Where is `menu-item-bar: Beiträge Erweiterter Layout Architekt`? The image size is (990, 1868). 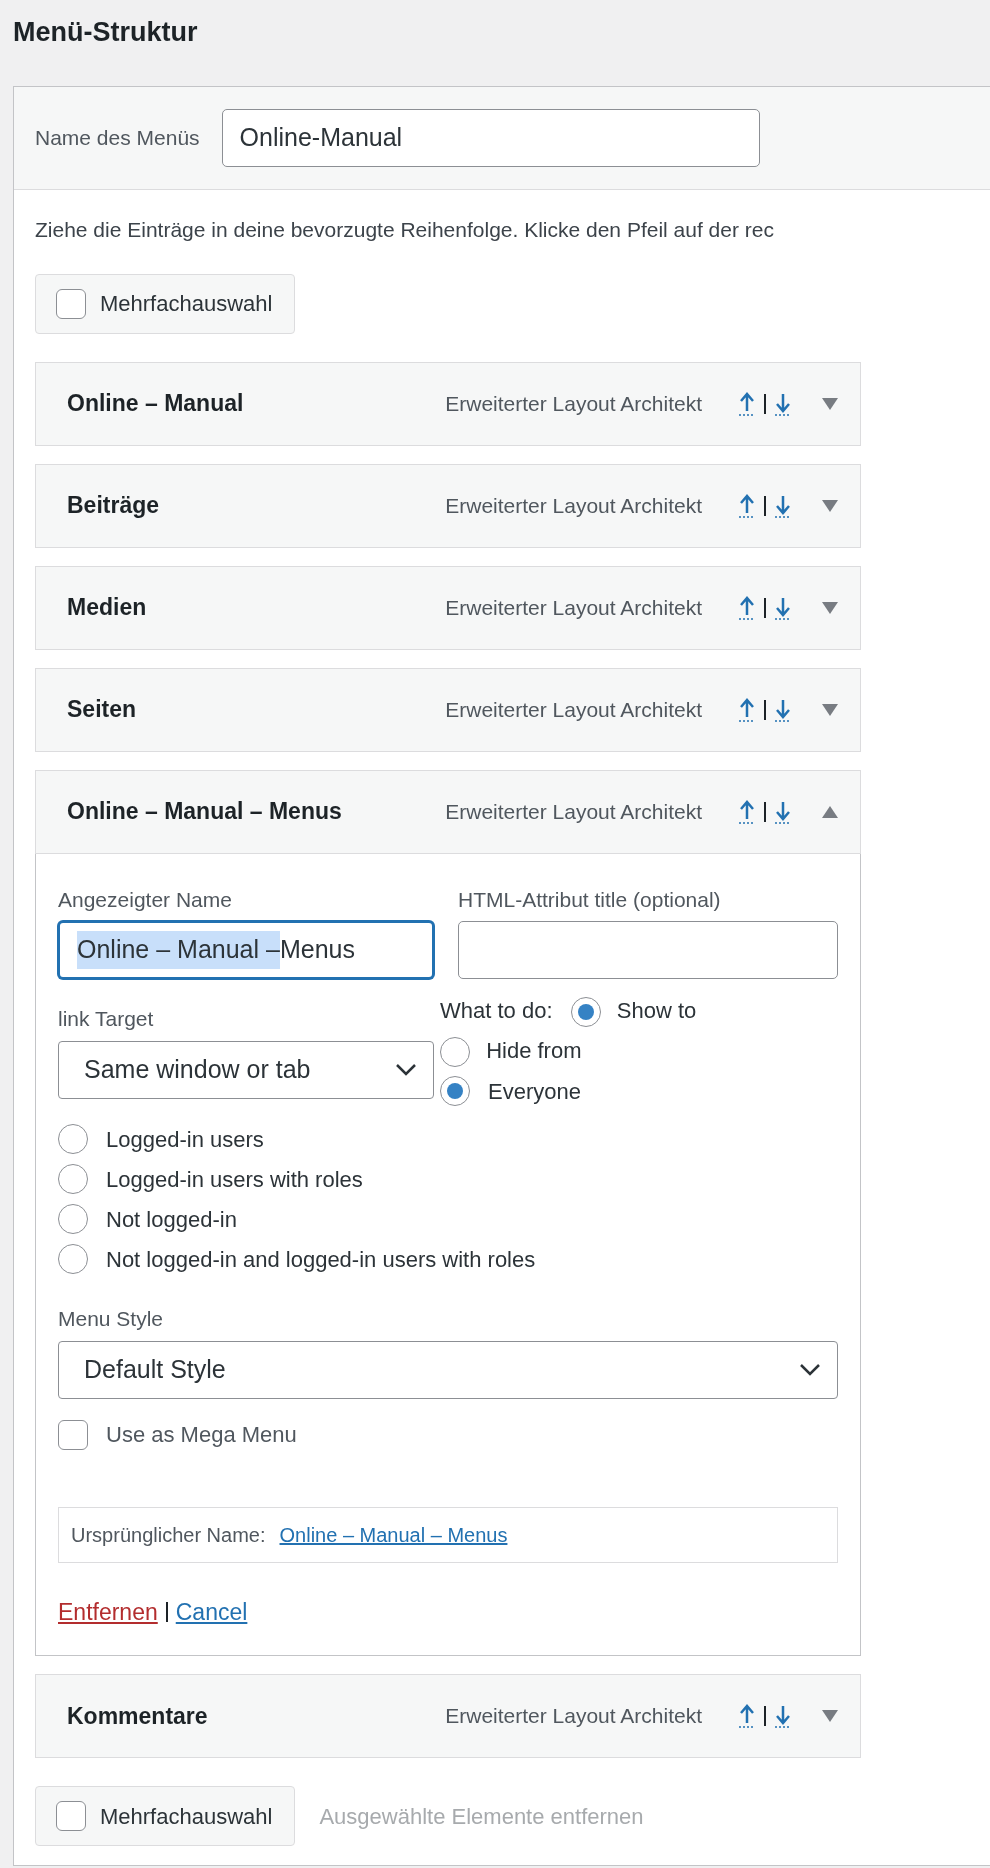
menu-item-bar: Beiträge Erweiterter Layout Architekt is located at coordinates (448, 505).